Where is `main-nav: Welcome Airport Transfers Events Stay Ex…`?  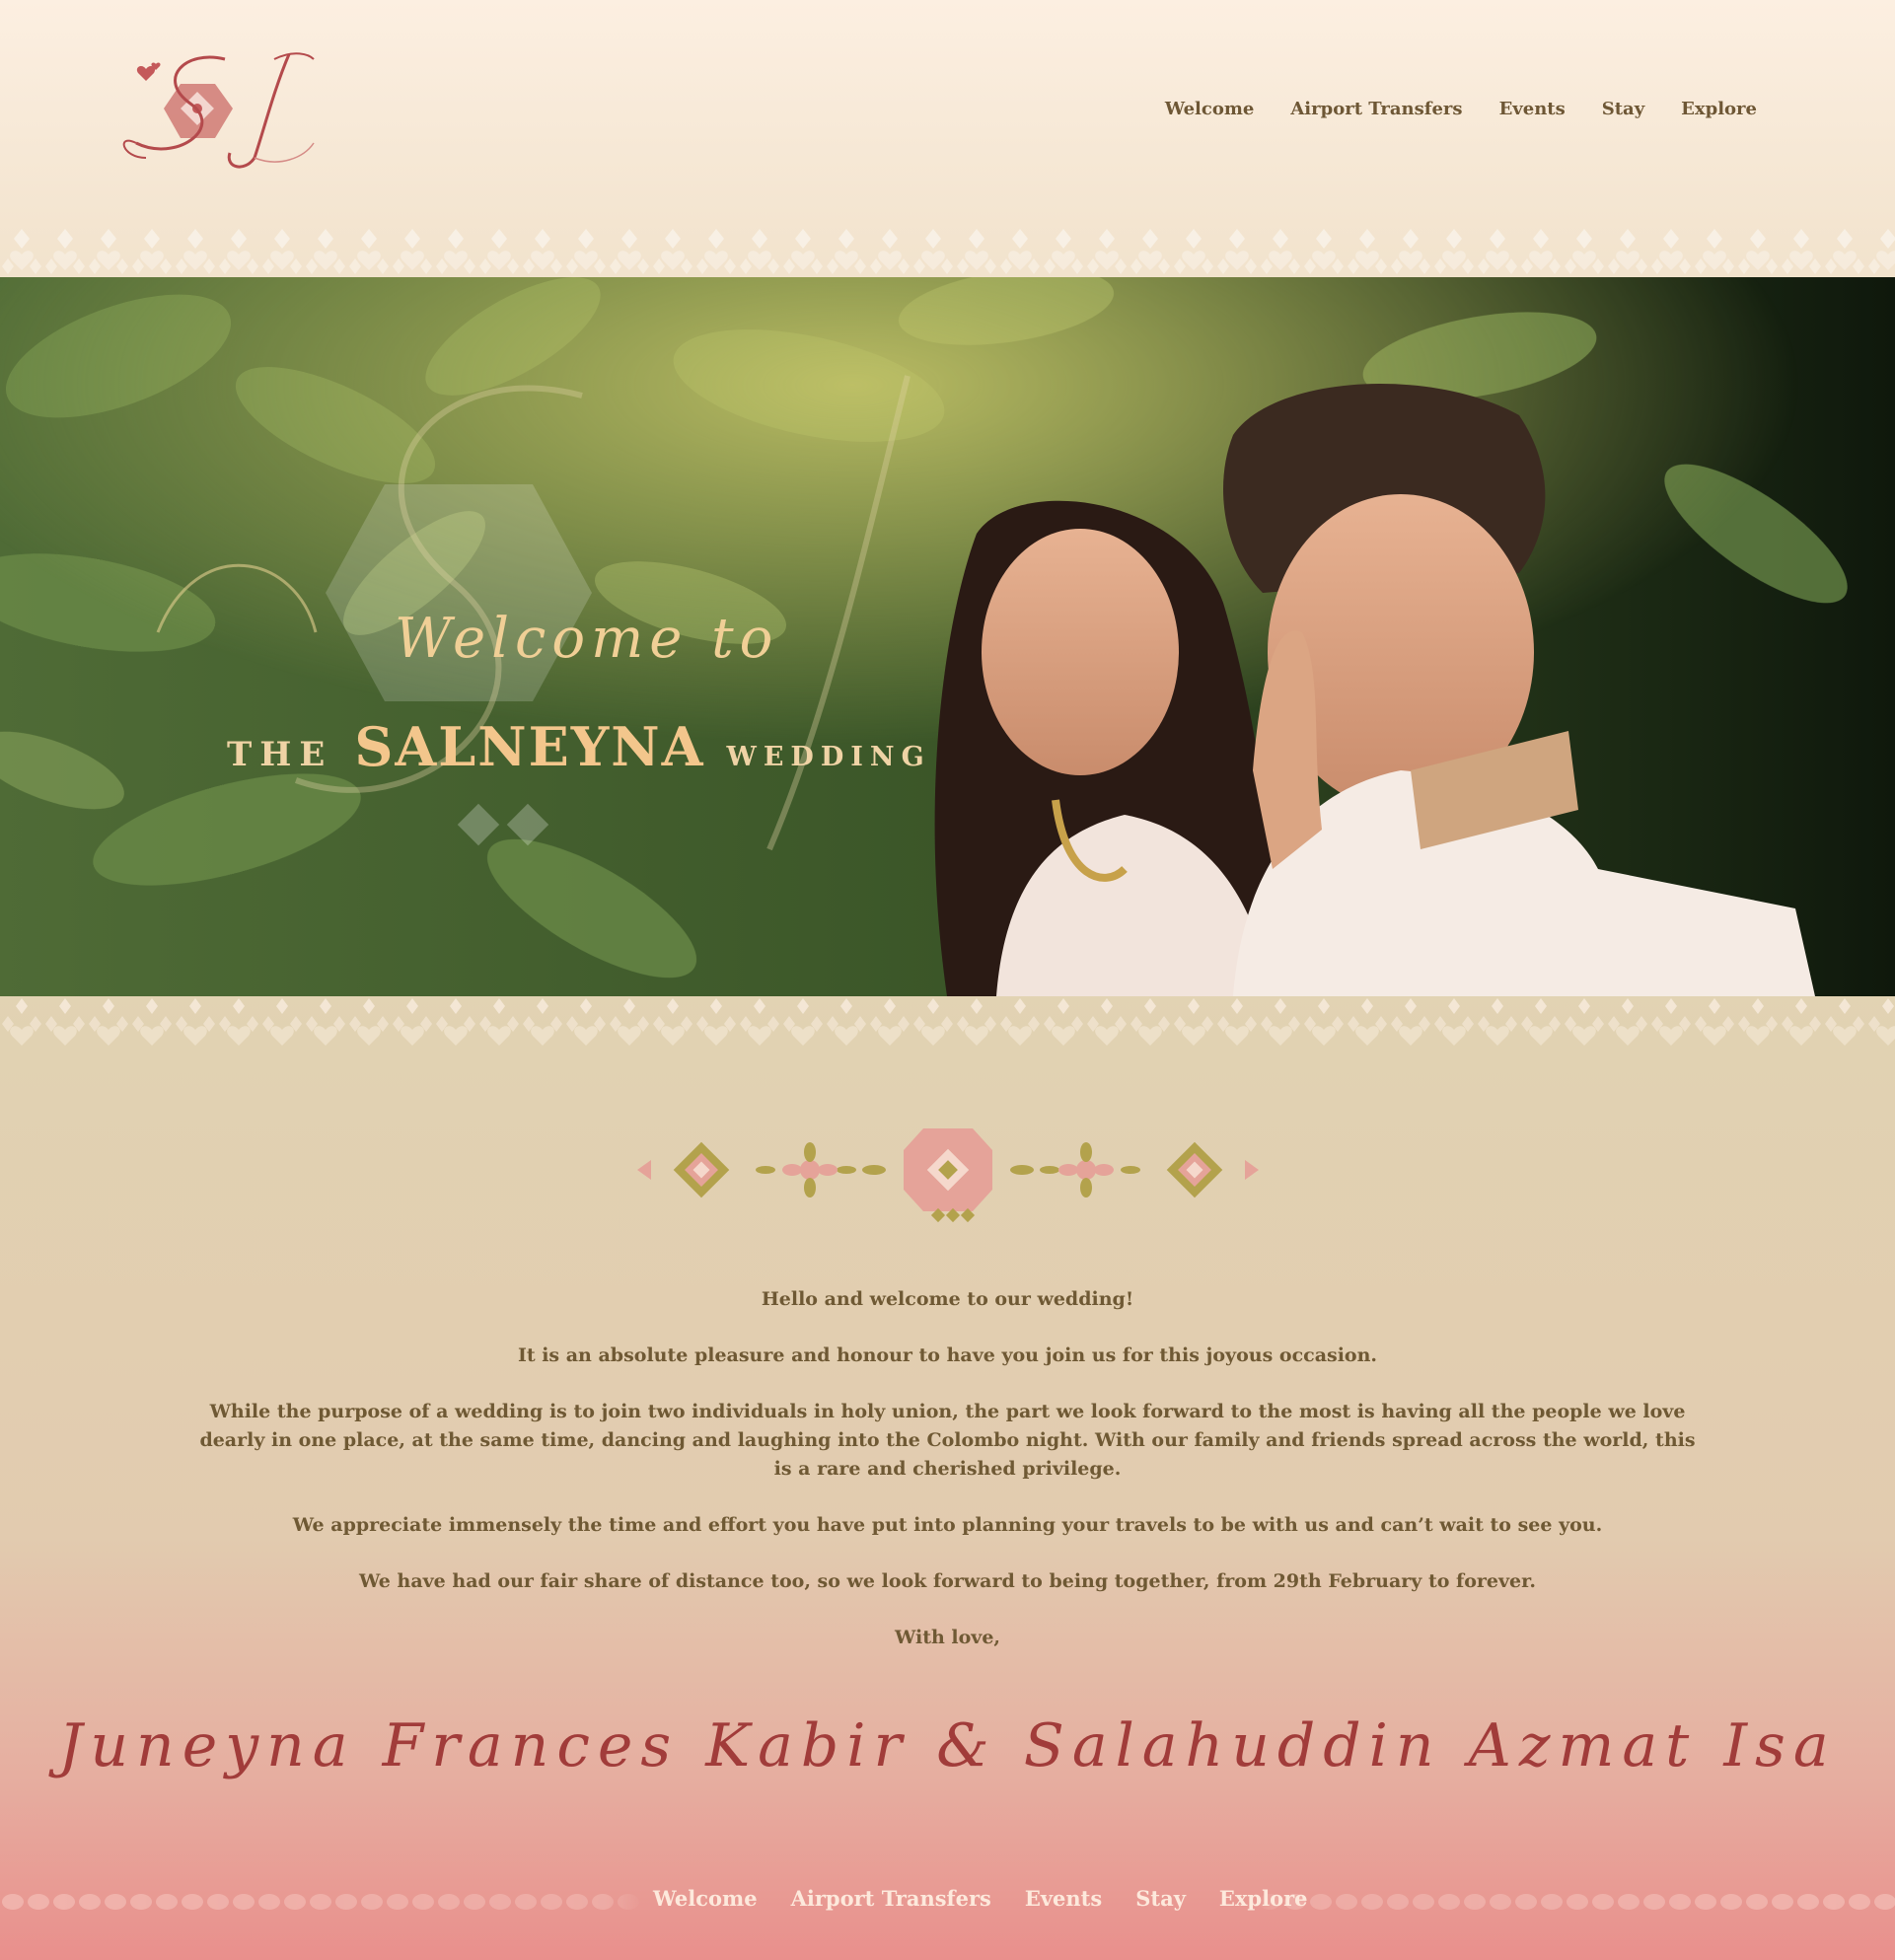 main-nav: Welcome Airport Transfers Events Stay Ex… is located at coordinates (1461, 109).